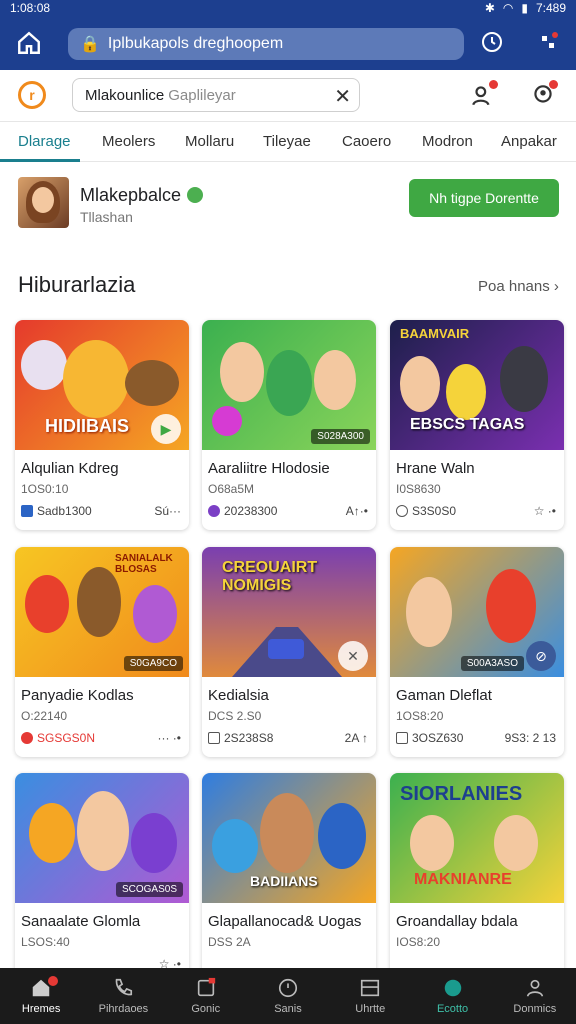  What do you see at coordinates (356, 511) in the screenshot?
I see `game-rating: A↑·•` at bounding box center [356, 511].